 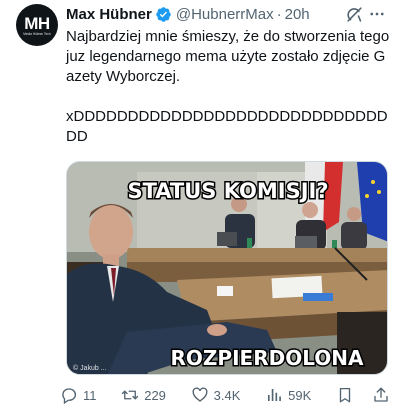 I want to click on reply-count: 11, so click(x=90, y=395).